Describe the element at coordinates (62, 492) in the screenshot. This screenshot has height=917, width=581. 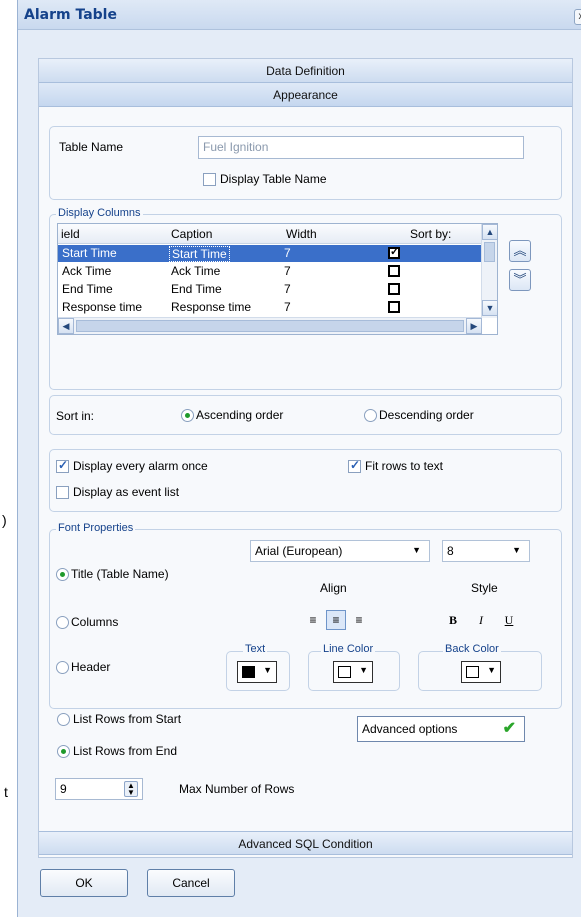
I see `event-list-checkbox` at that location.